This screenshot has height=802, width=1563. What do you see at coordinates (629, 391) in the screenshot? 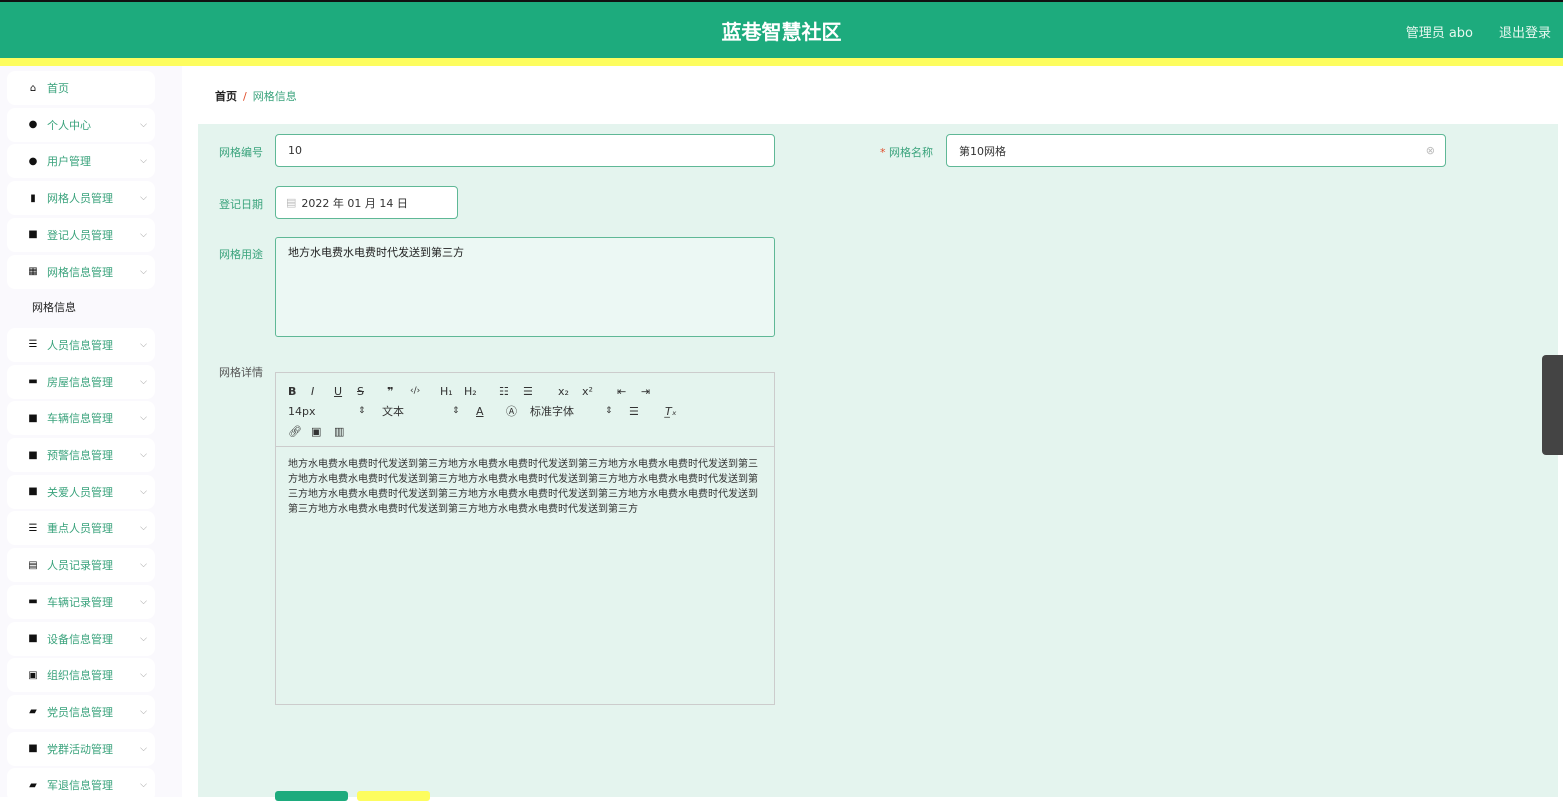
I see `outdent-button: ⇤` at bounding box center [629, 391].